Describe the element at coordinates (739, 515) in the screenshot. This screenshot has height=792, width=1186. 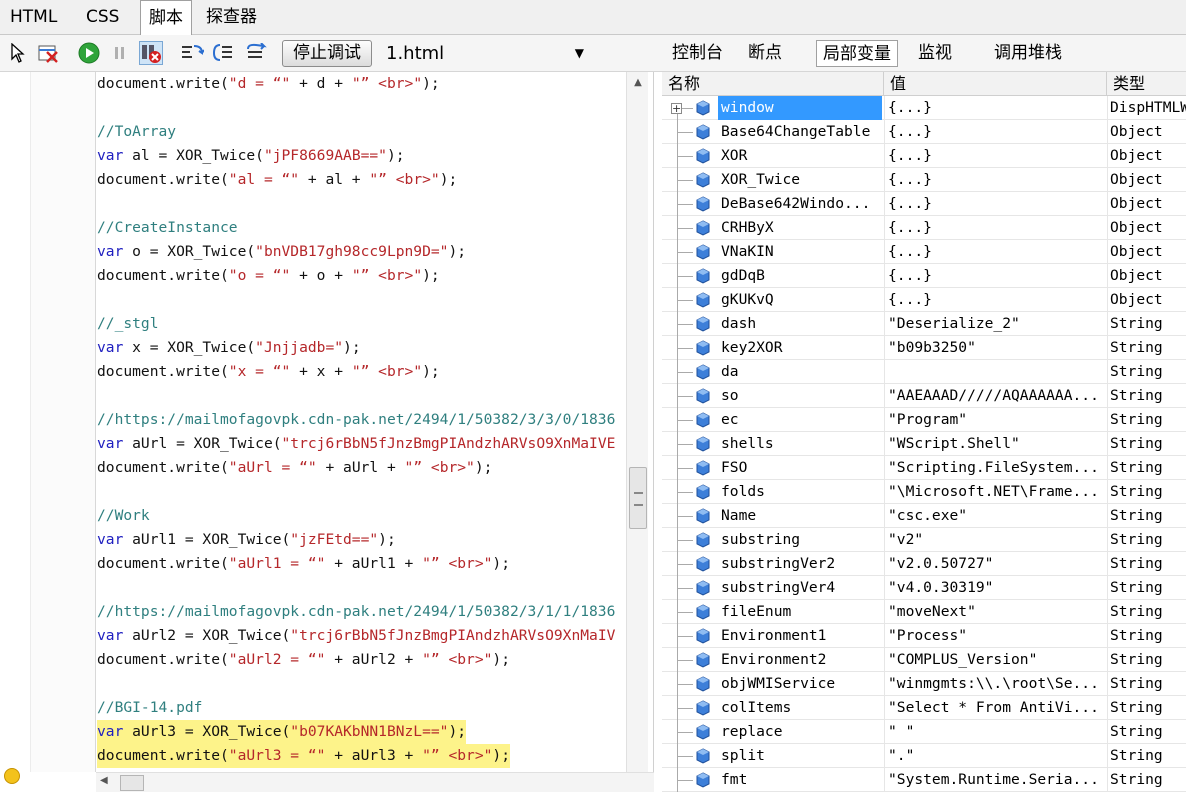
I see `variable-name: Name` at that location.